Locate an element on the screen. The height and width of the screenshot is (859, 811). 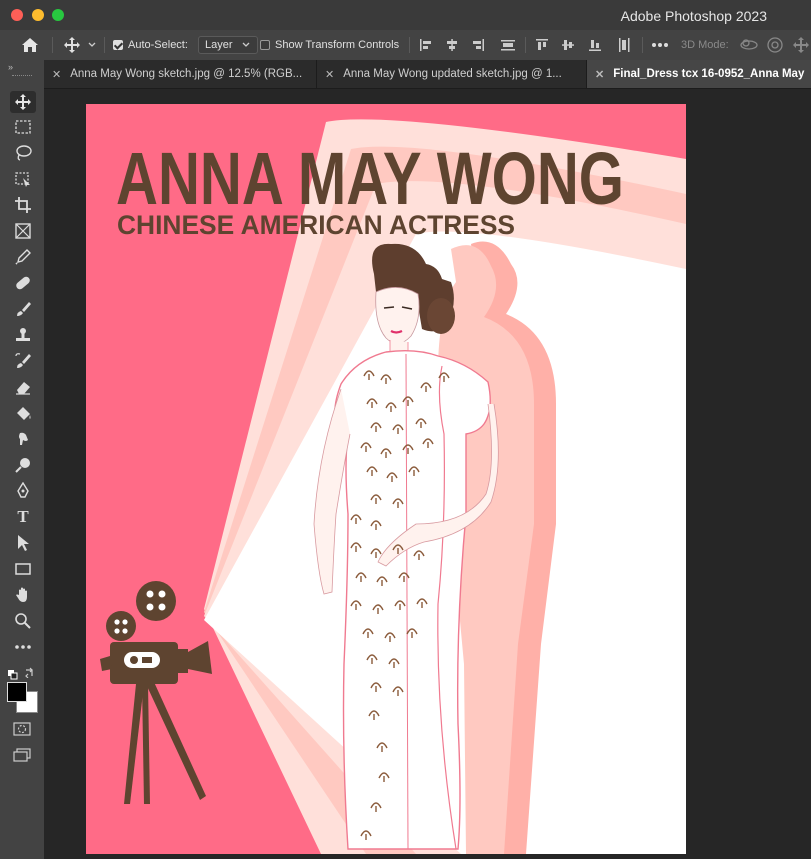
align-hcenter-button is located at coordinates (452, 45).